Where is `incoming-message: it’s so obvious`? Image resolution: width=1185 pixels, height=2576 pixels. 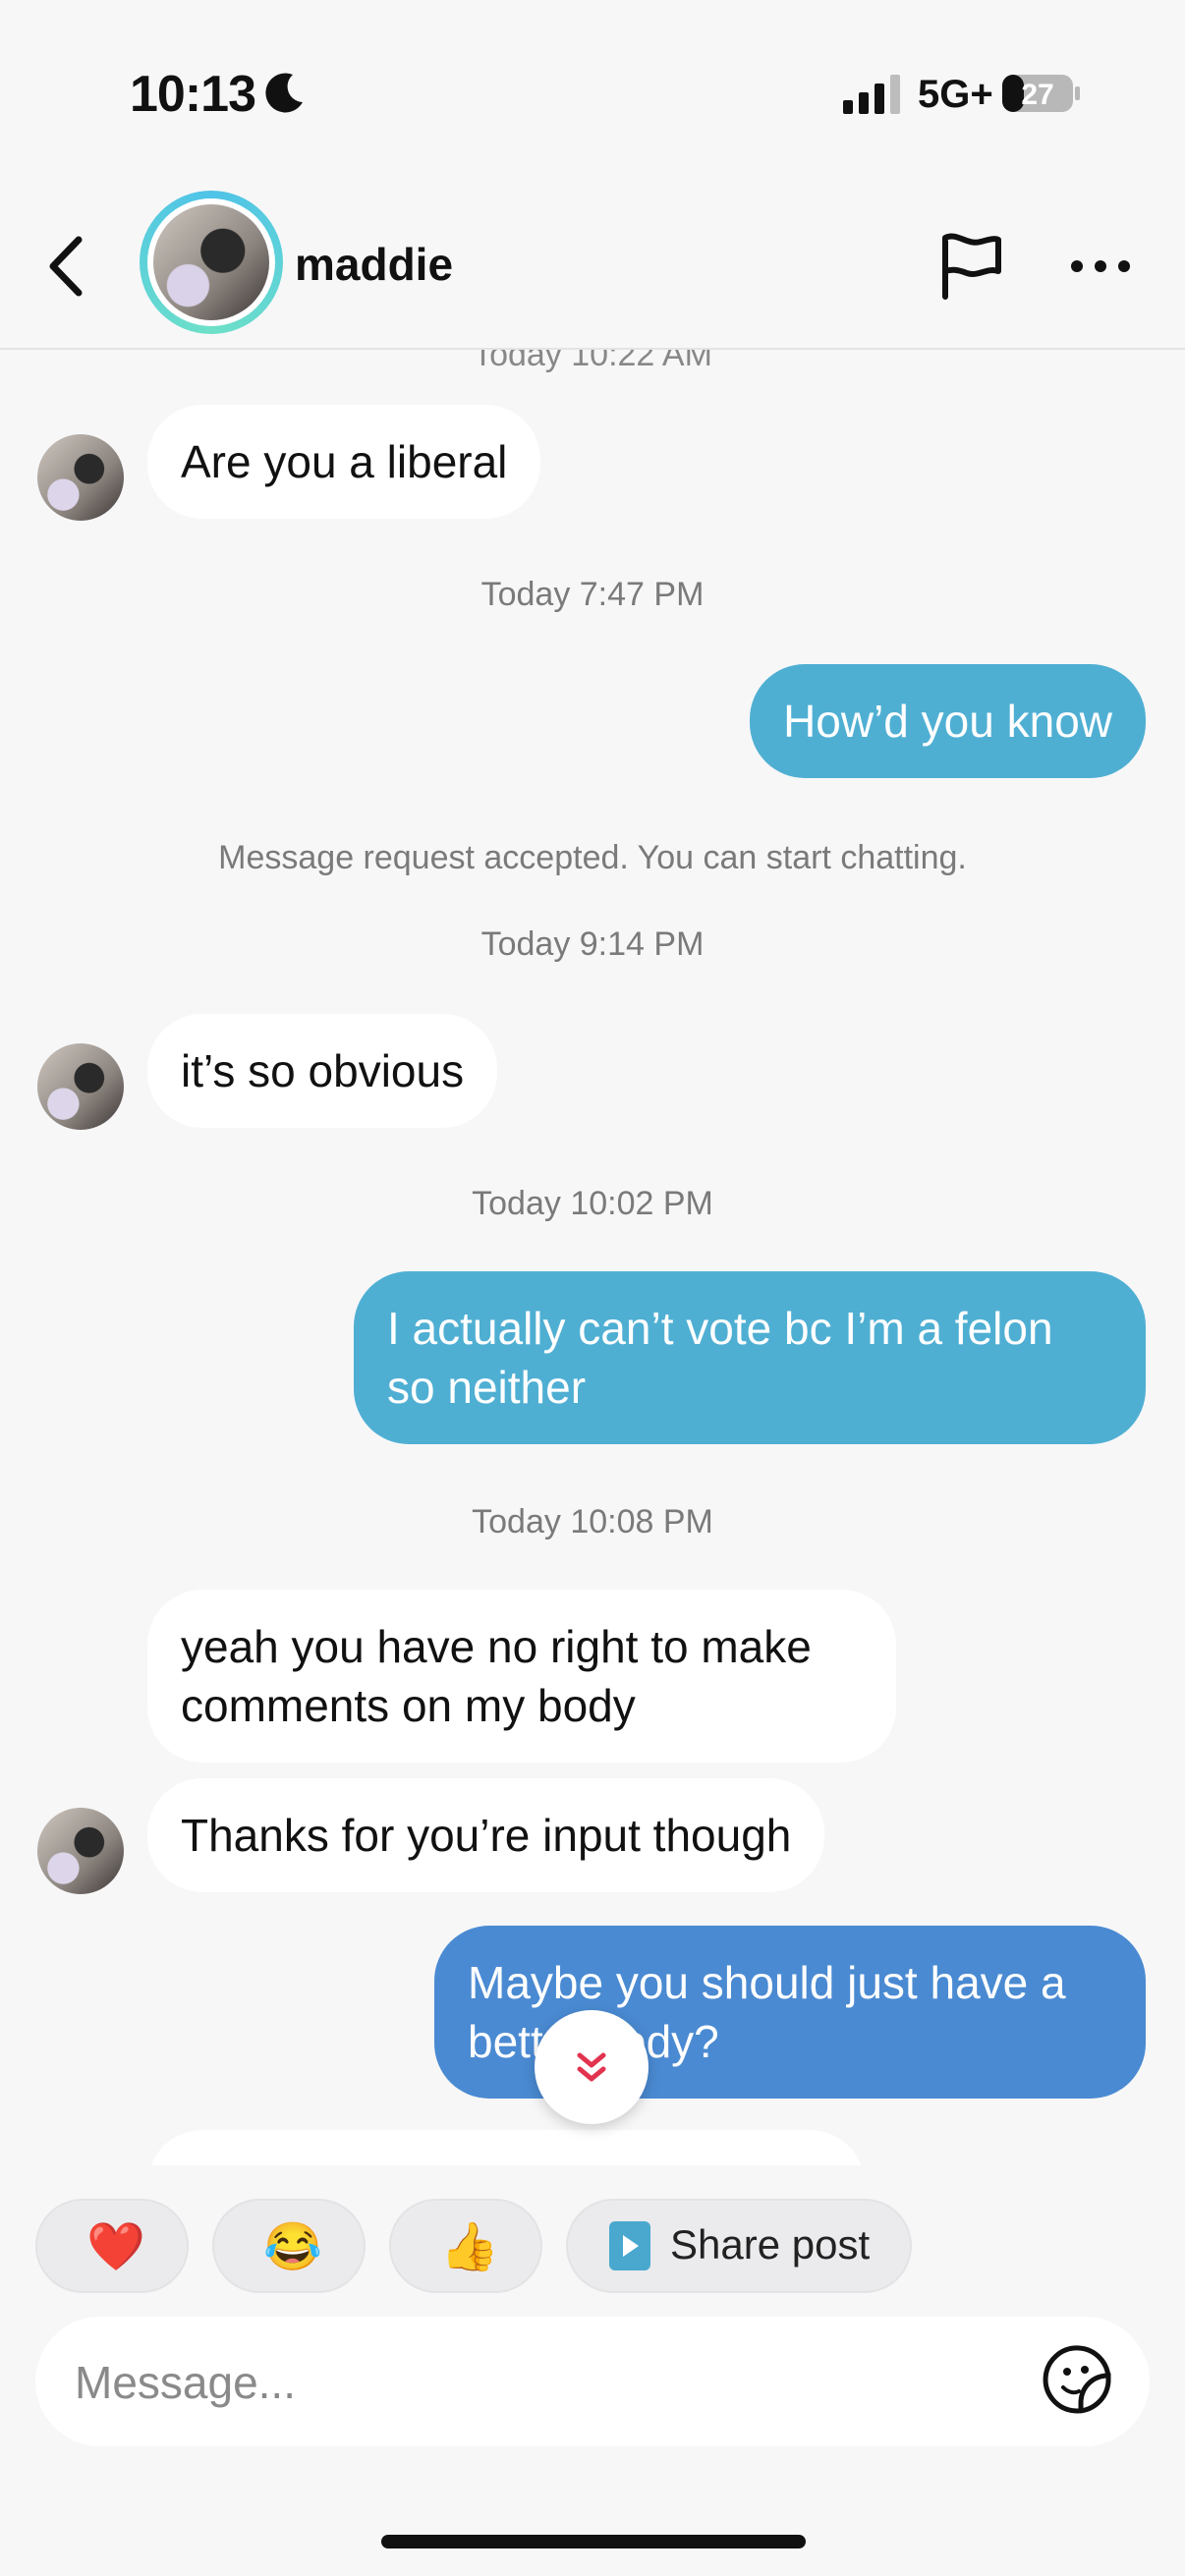 incoming-message: it’s so obvious is located at coordinates (322, 1071).